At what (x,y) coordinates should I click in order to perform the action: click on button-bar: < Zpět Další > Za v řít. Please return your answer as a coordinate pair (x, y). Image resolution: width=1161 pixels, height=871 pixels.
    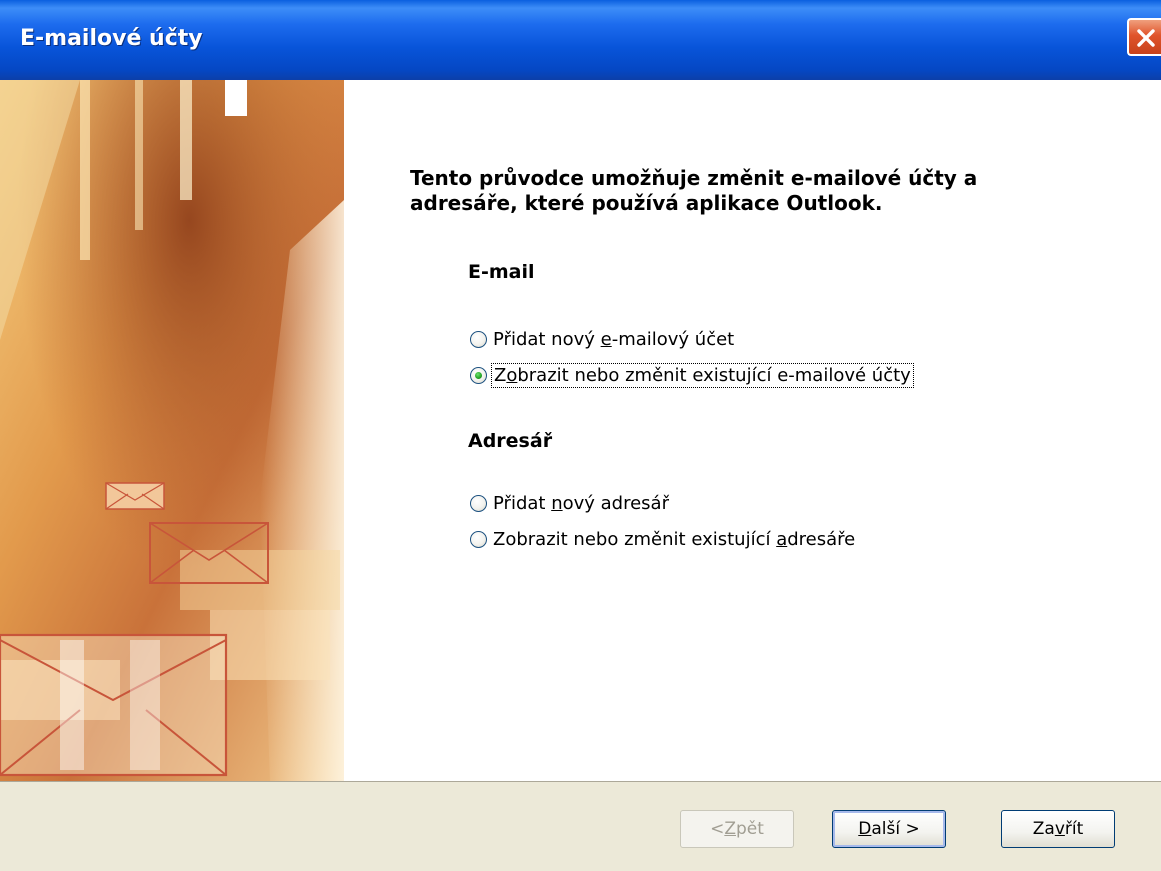
    Looking at the image, I should click on (580, 826).